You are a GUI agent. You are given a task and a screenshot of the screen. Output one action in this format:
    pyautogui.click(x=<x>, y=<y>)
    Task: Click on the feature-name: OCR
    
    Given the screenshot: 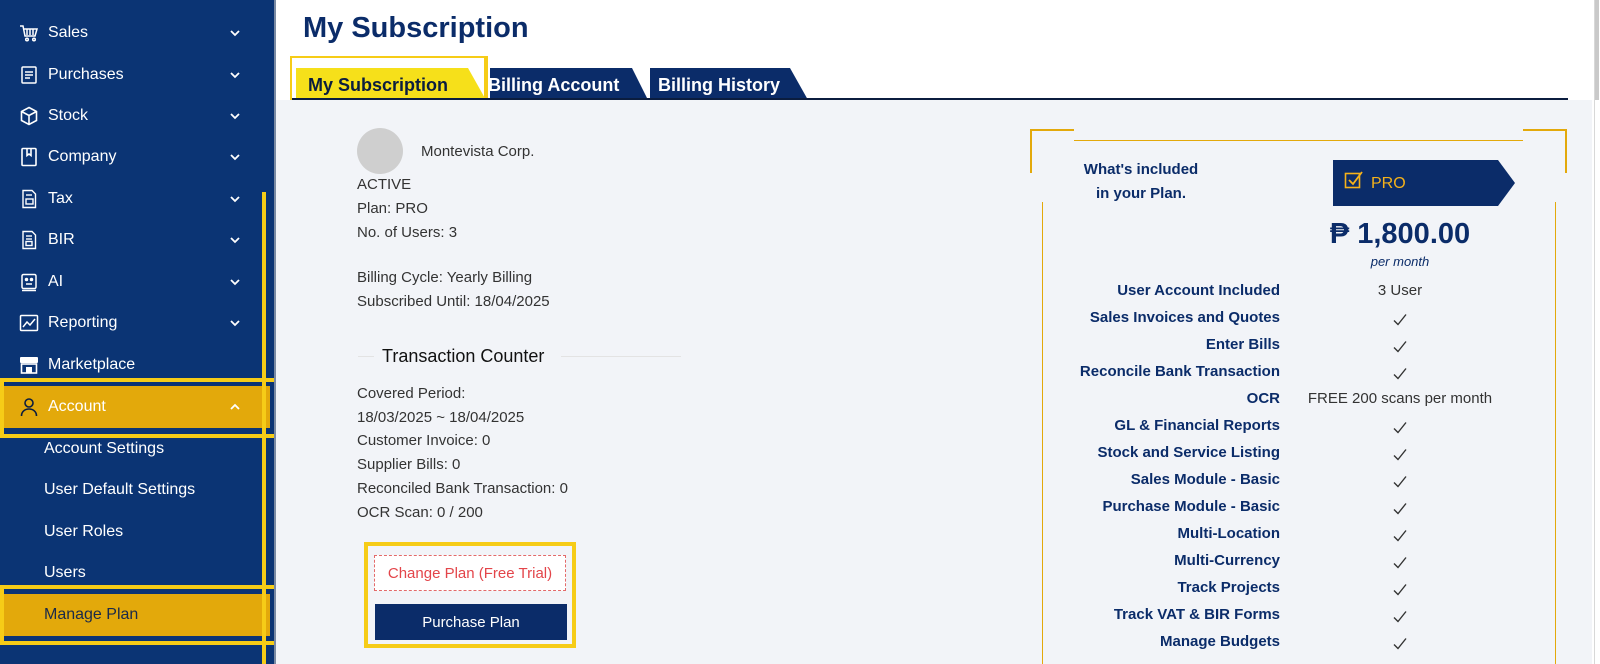 What is the action you would take?
    pyautogui.click(x=1263, y=398)
    